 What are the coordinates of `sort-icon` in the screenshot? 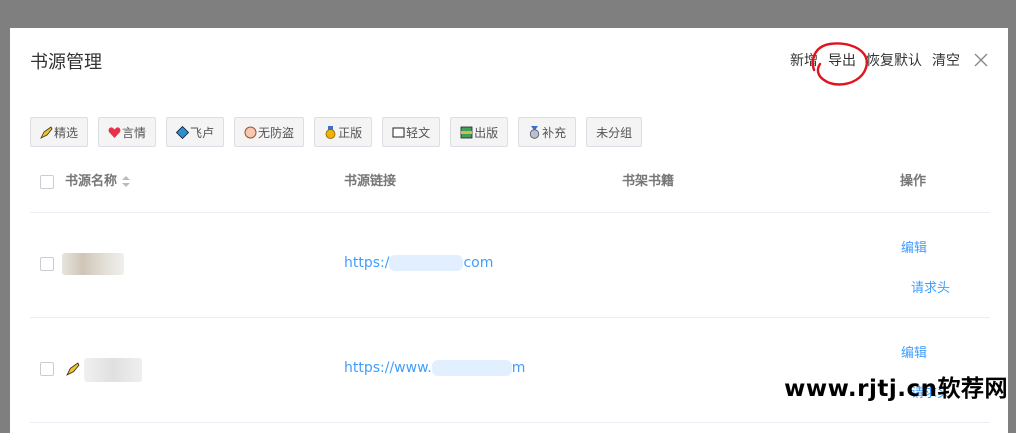 It's located at (126, 181).